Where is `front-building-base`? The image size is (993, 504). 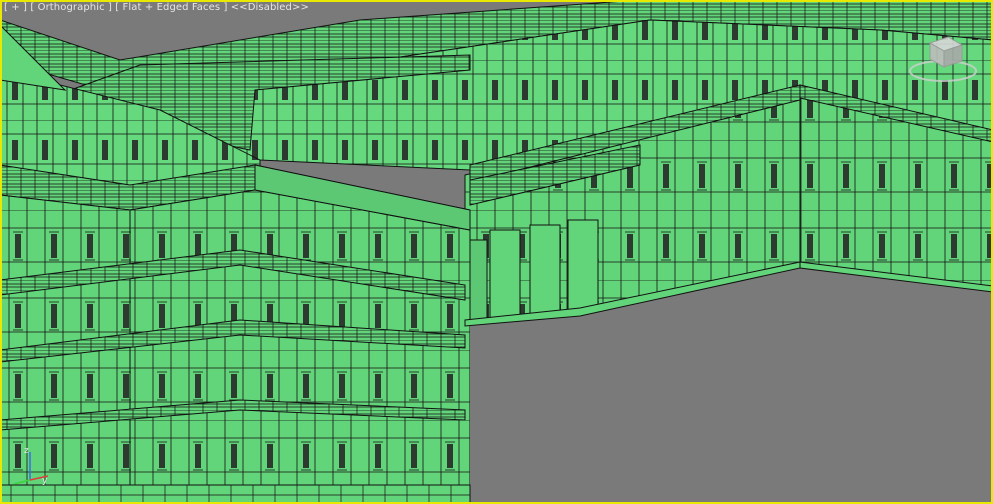 front-building-base is located at coordinates (235, 494).